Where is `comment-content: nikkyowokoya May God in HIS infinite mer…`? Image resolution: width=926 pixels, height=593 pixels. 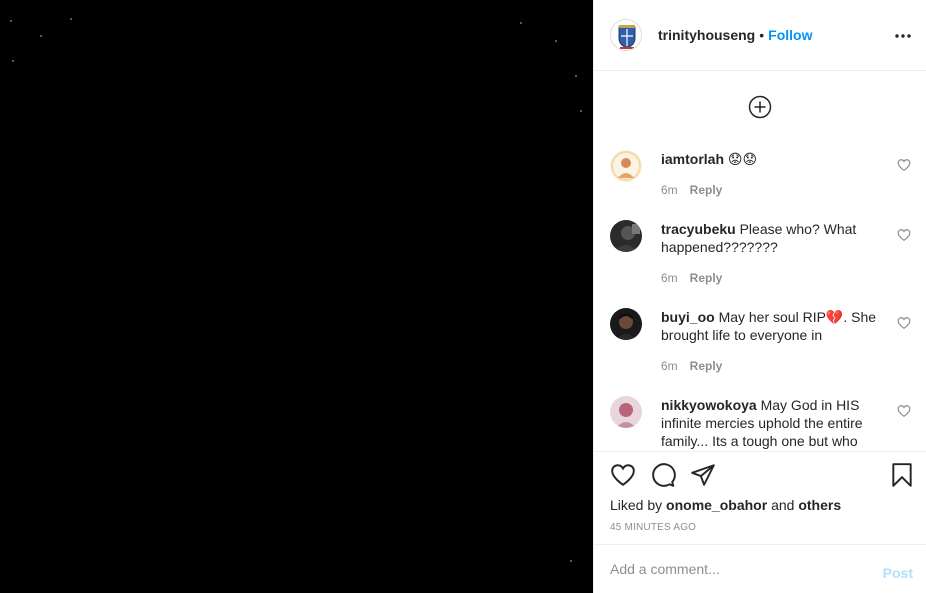 comment-content: nikkyowokoya May God in HIS infinite mer… is located at coordinates (774, 423).